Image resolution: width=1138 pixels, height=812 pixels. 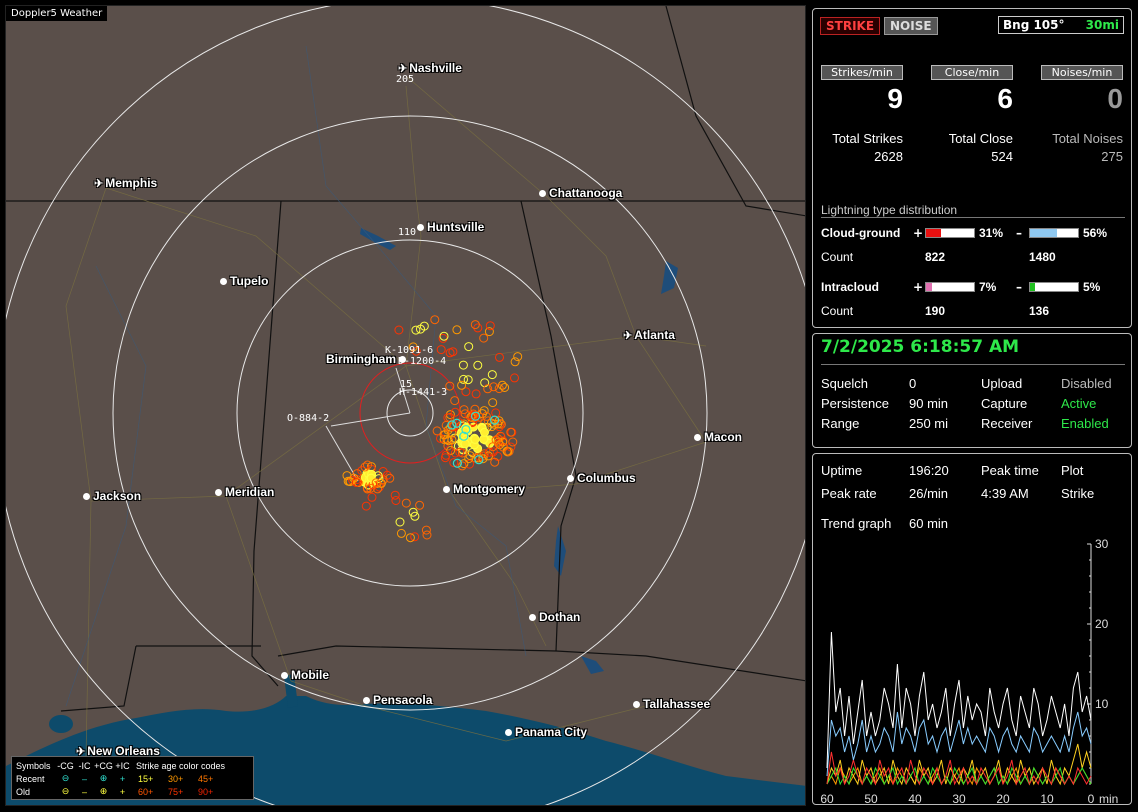 I want to click on capture-value: Active, so click(x=1078, y=403).